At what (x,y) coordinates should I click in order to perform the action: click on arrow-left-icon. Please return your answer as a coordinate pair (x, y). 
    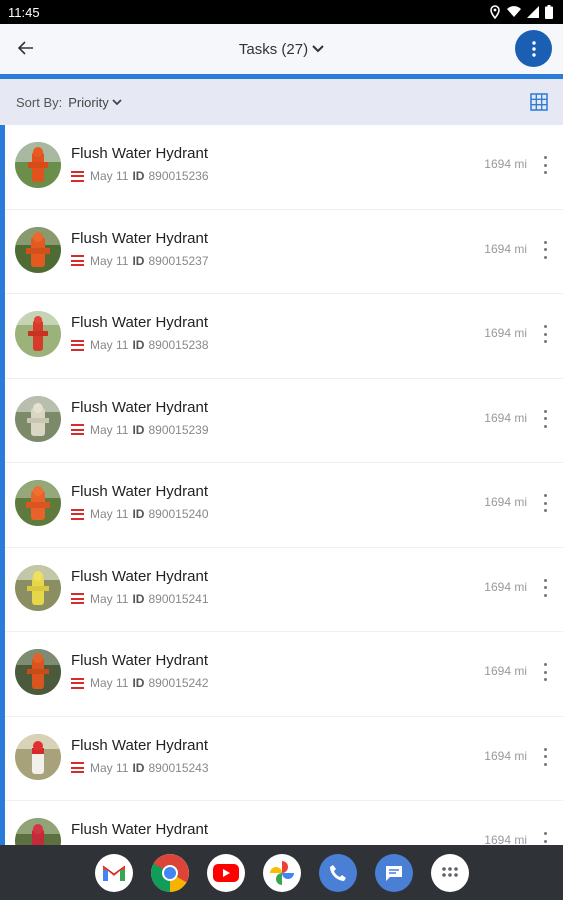
    Looking at the image, I should click on (25, 48).